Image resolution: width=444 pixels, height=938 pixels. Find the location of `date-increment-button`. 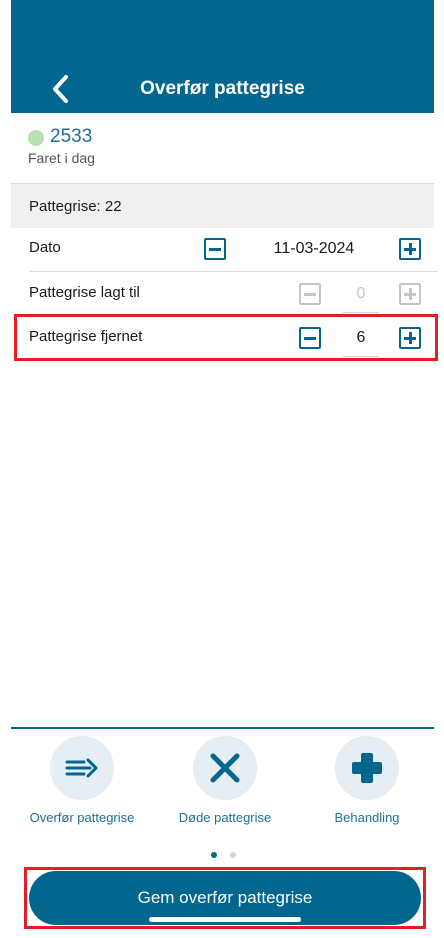

date-increment-button is located at coordinates (410, 249).